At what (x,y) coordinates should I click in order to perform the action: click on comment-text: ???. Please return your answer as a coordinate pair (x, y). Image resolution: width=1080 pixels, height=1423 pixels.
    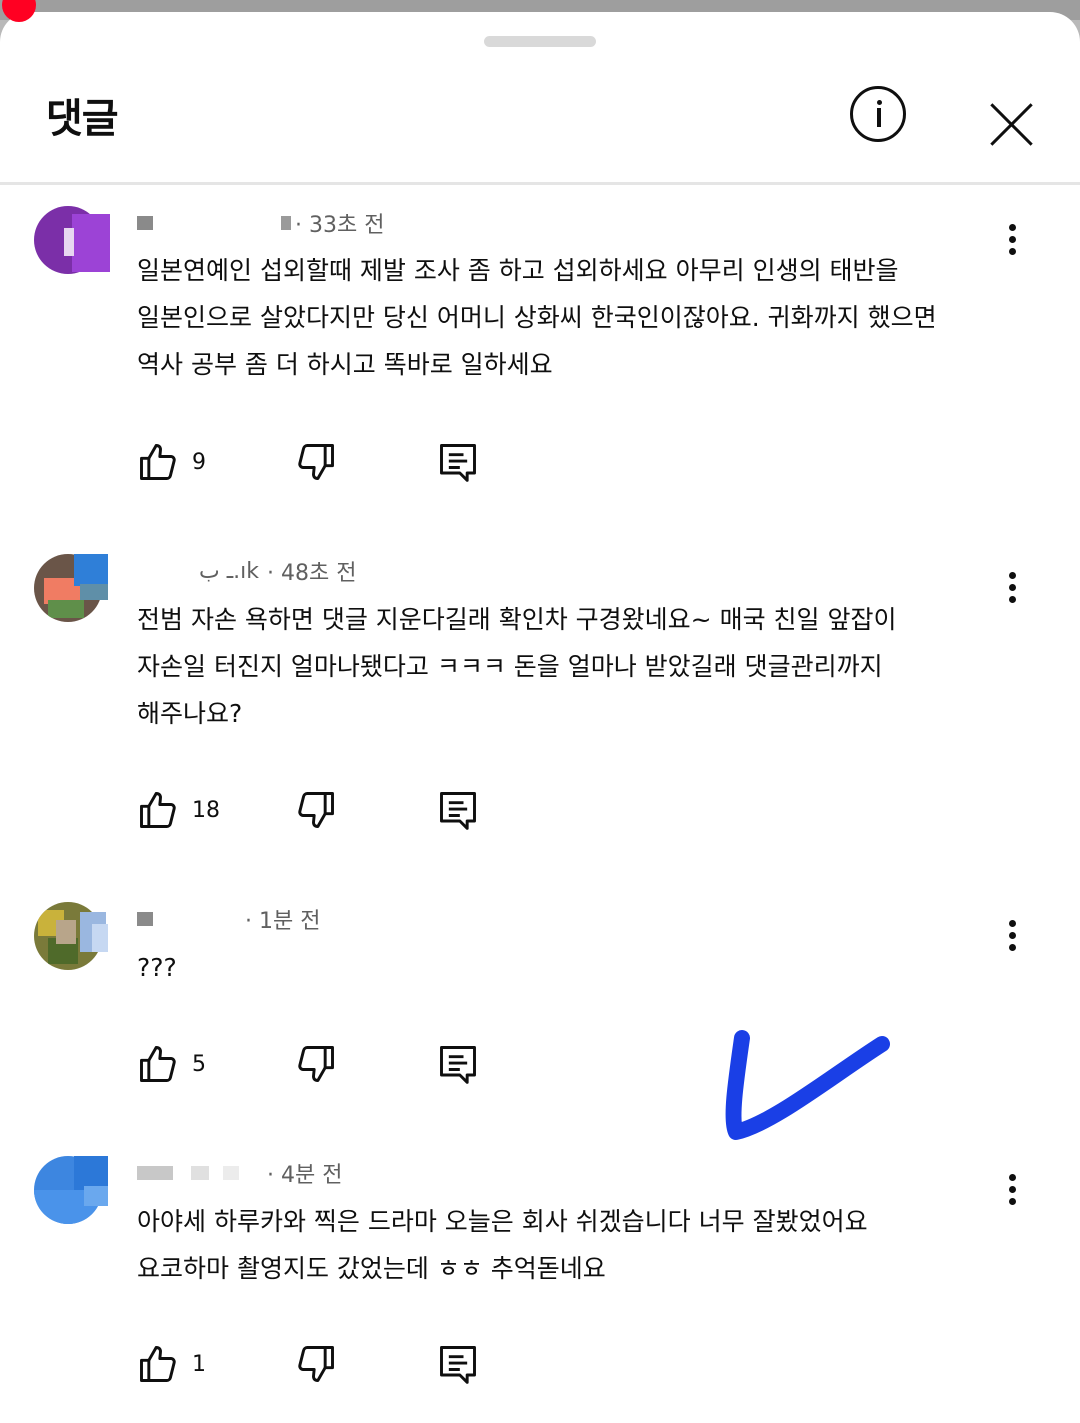
    Looking at the image, I should click on (157, 967).